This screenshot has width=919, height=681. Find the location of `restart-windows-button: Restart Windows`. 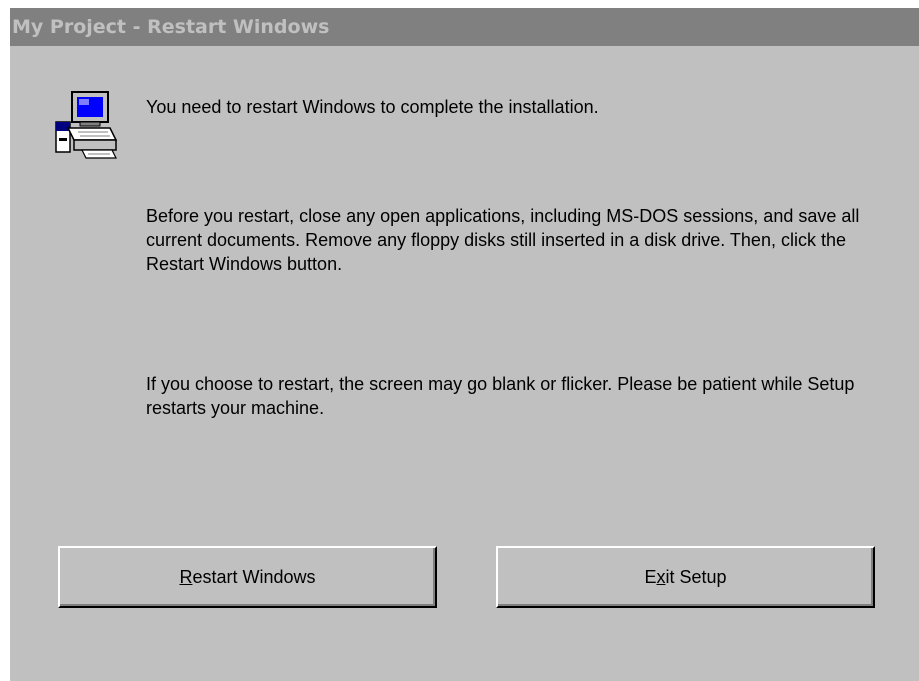

restart-windows-button: Restart Windows is located at coordinates (247, 577).